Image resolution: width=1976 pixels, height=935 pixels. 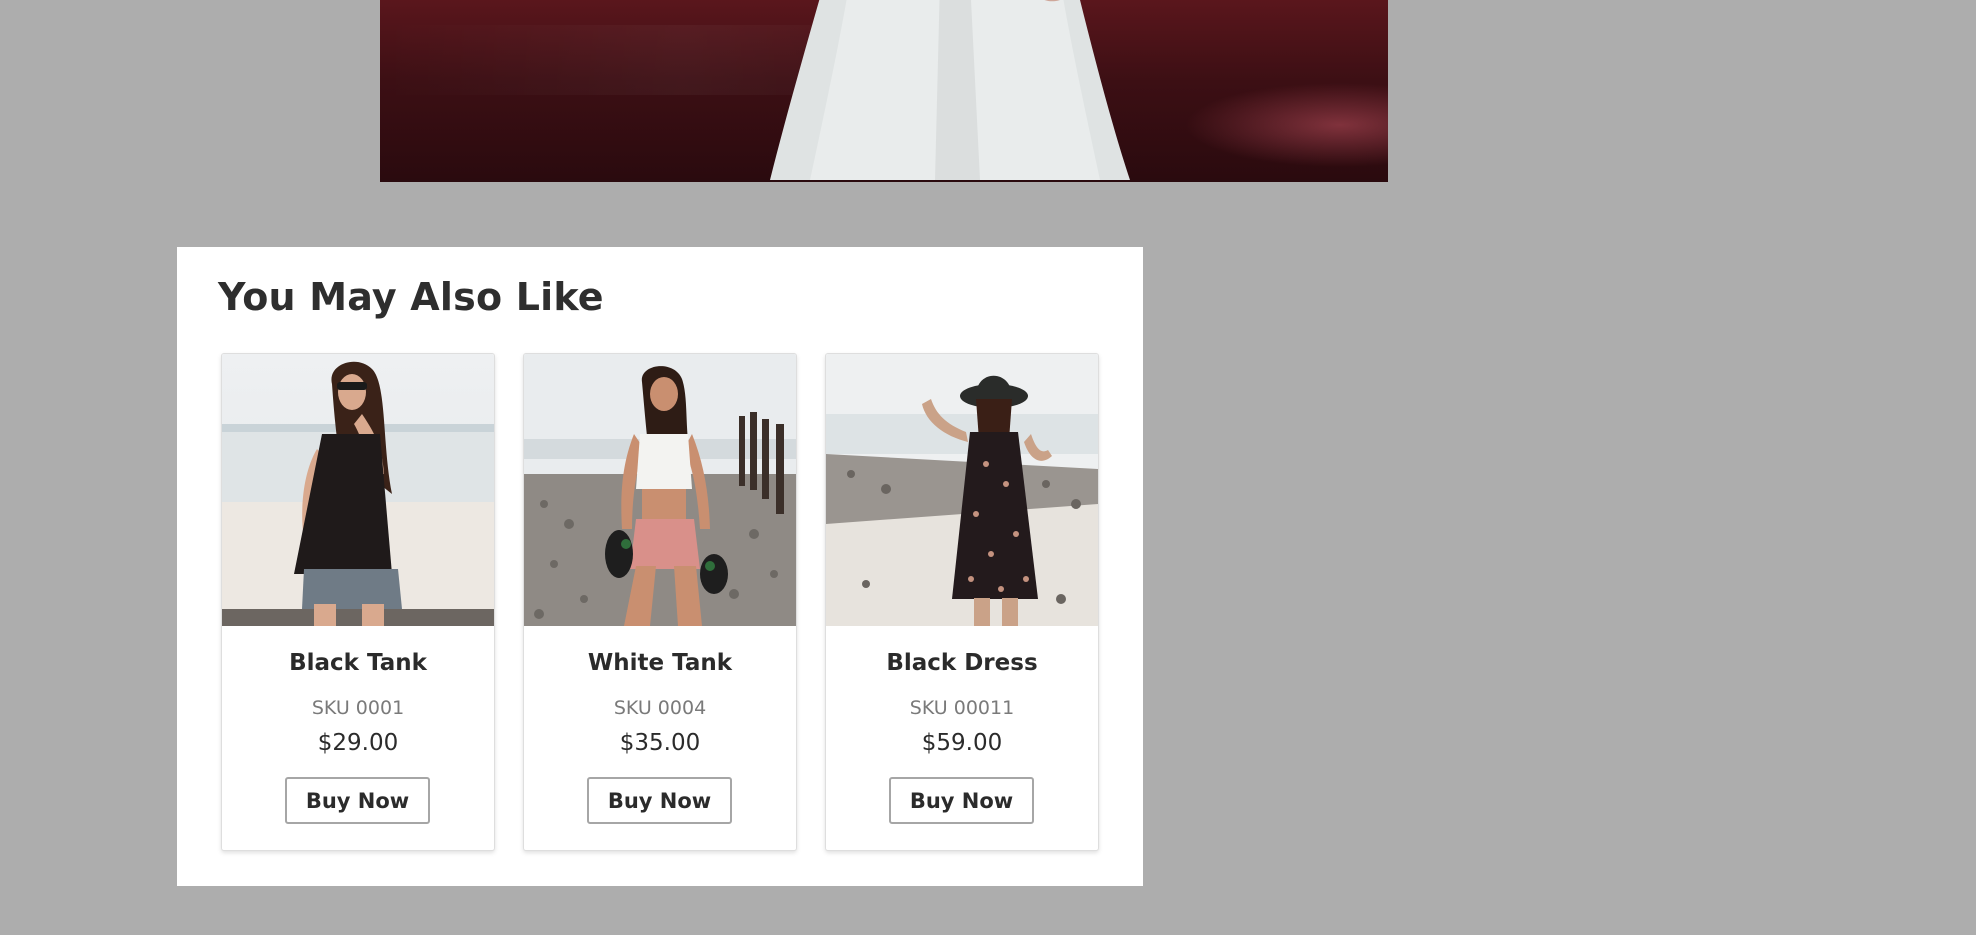 What do you see at coordinates (358, 743) in the screenshot?
I see `product-price: $29.00` at bounding box center [358, 743].